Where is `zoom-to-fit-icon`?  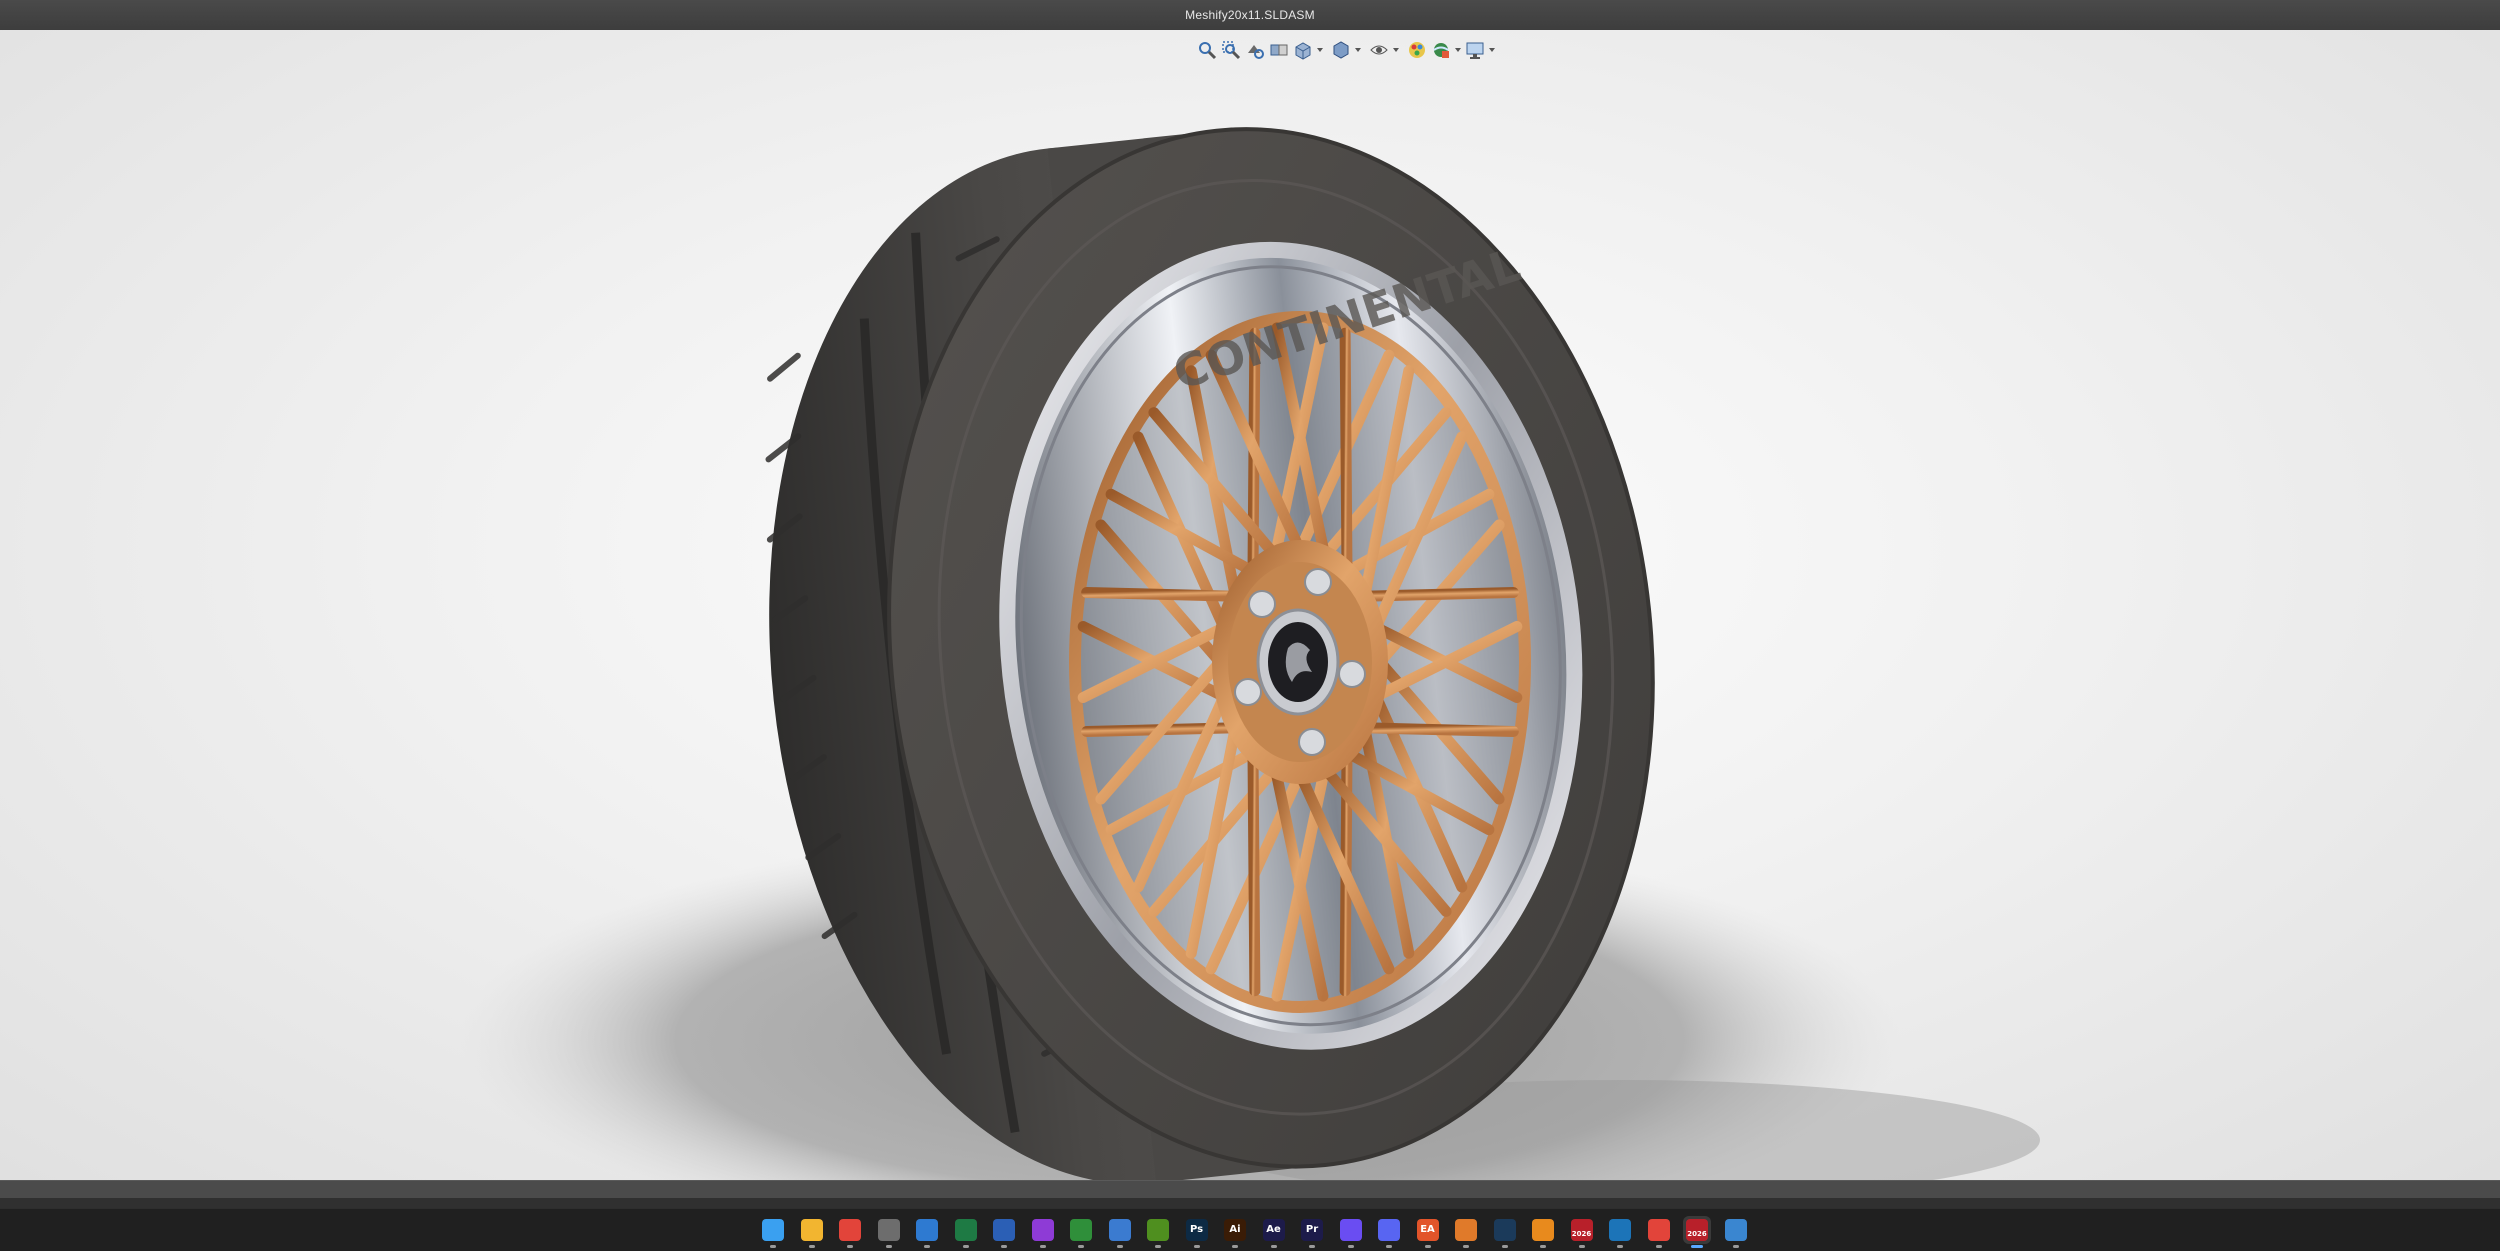 zoom-to-fit-icon is located at coordinates (1207, 50).